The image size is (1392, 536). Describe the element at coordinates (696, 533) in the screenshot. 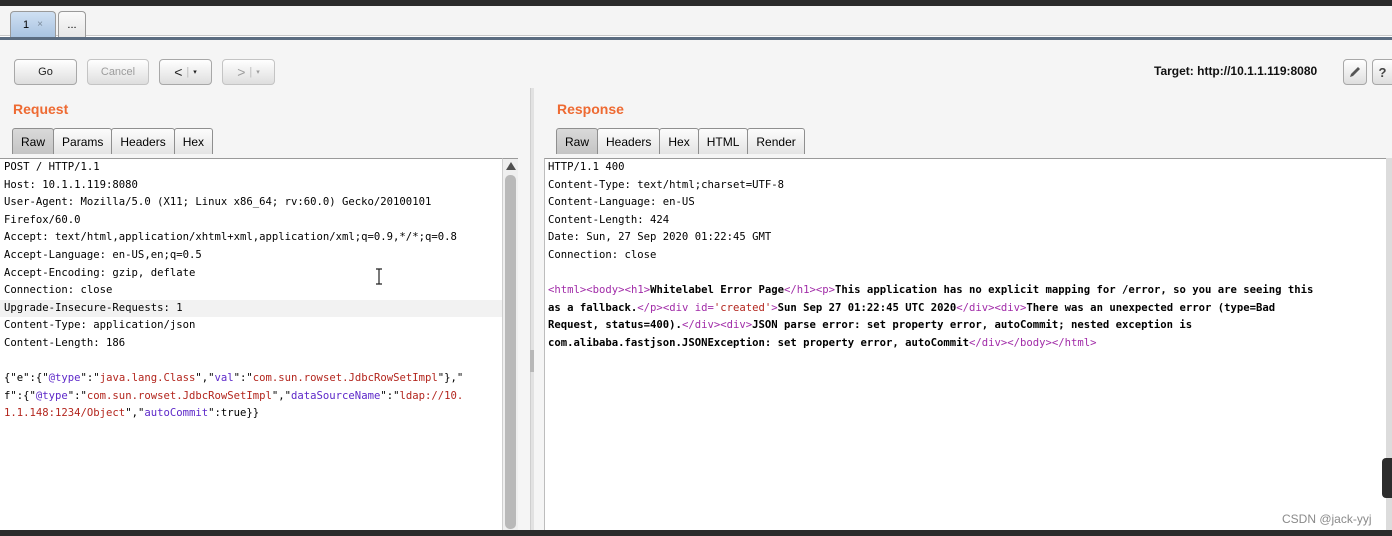

I see `window-bottom-edge` at that location.